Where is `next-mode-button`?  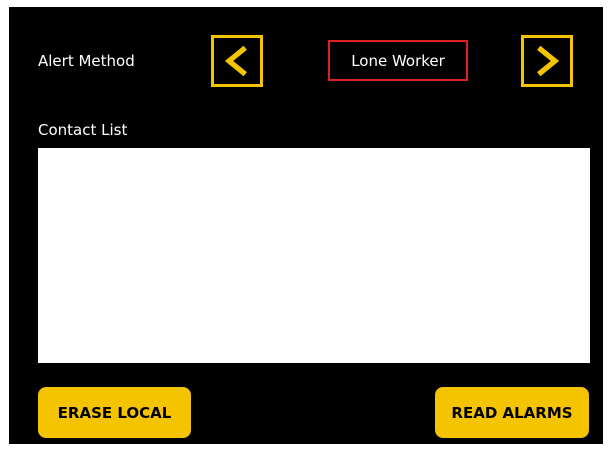
next-mode-button is located at coordinates (547, 61).